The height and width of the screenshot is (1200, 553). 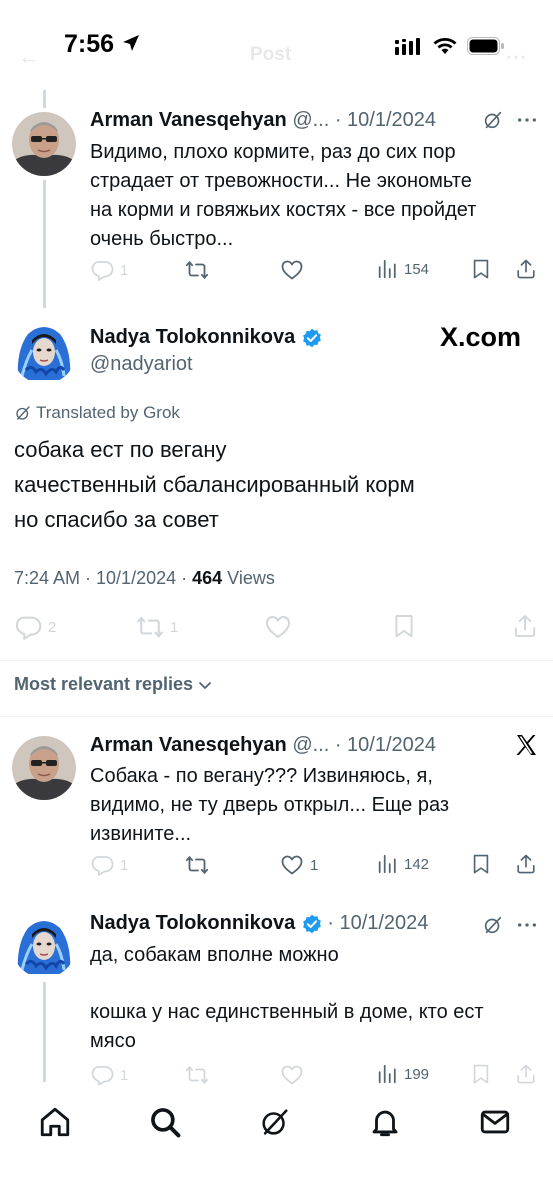 What do you see at coordinates (378, 923) in the screenshot?
I see `author-meta: · 10/1/2024` at bounding box center [378, 923].